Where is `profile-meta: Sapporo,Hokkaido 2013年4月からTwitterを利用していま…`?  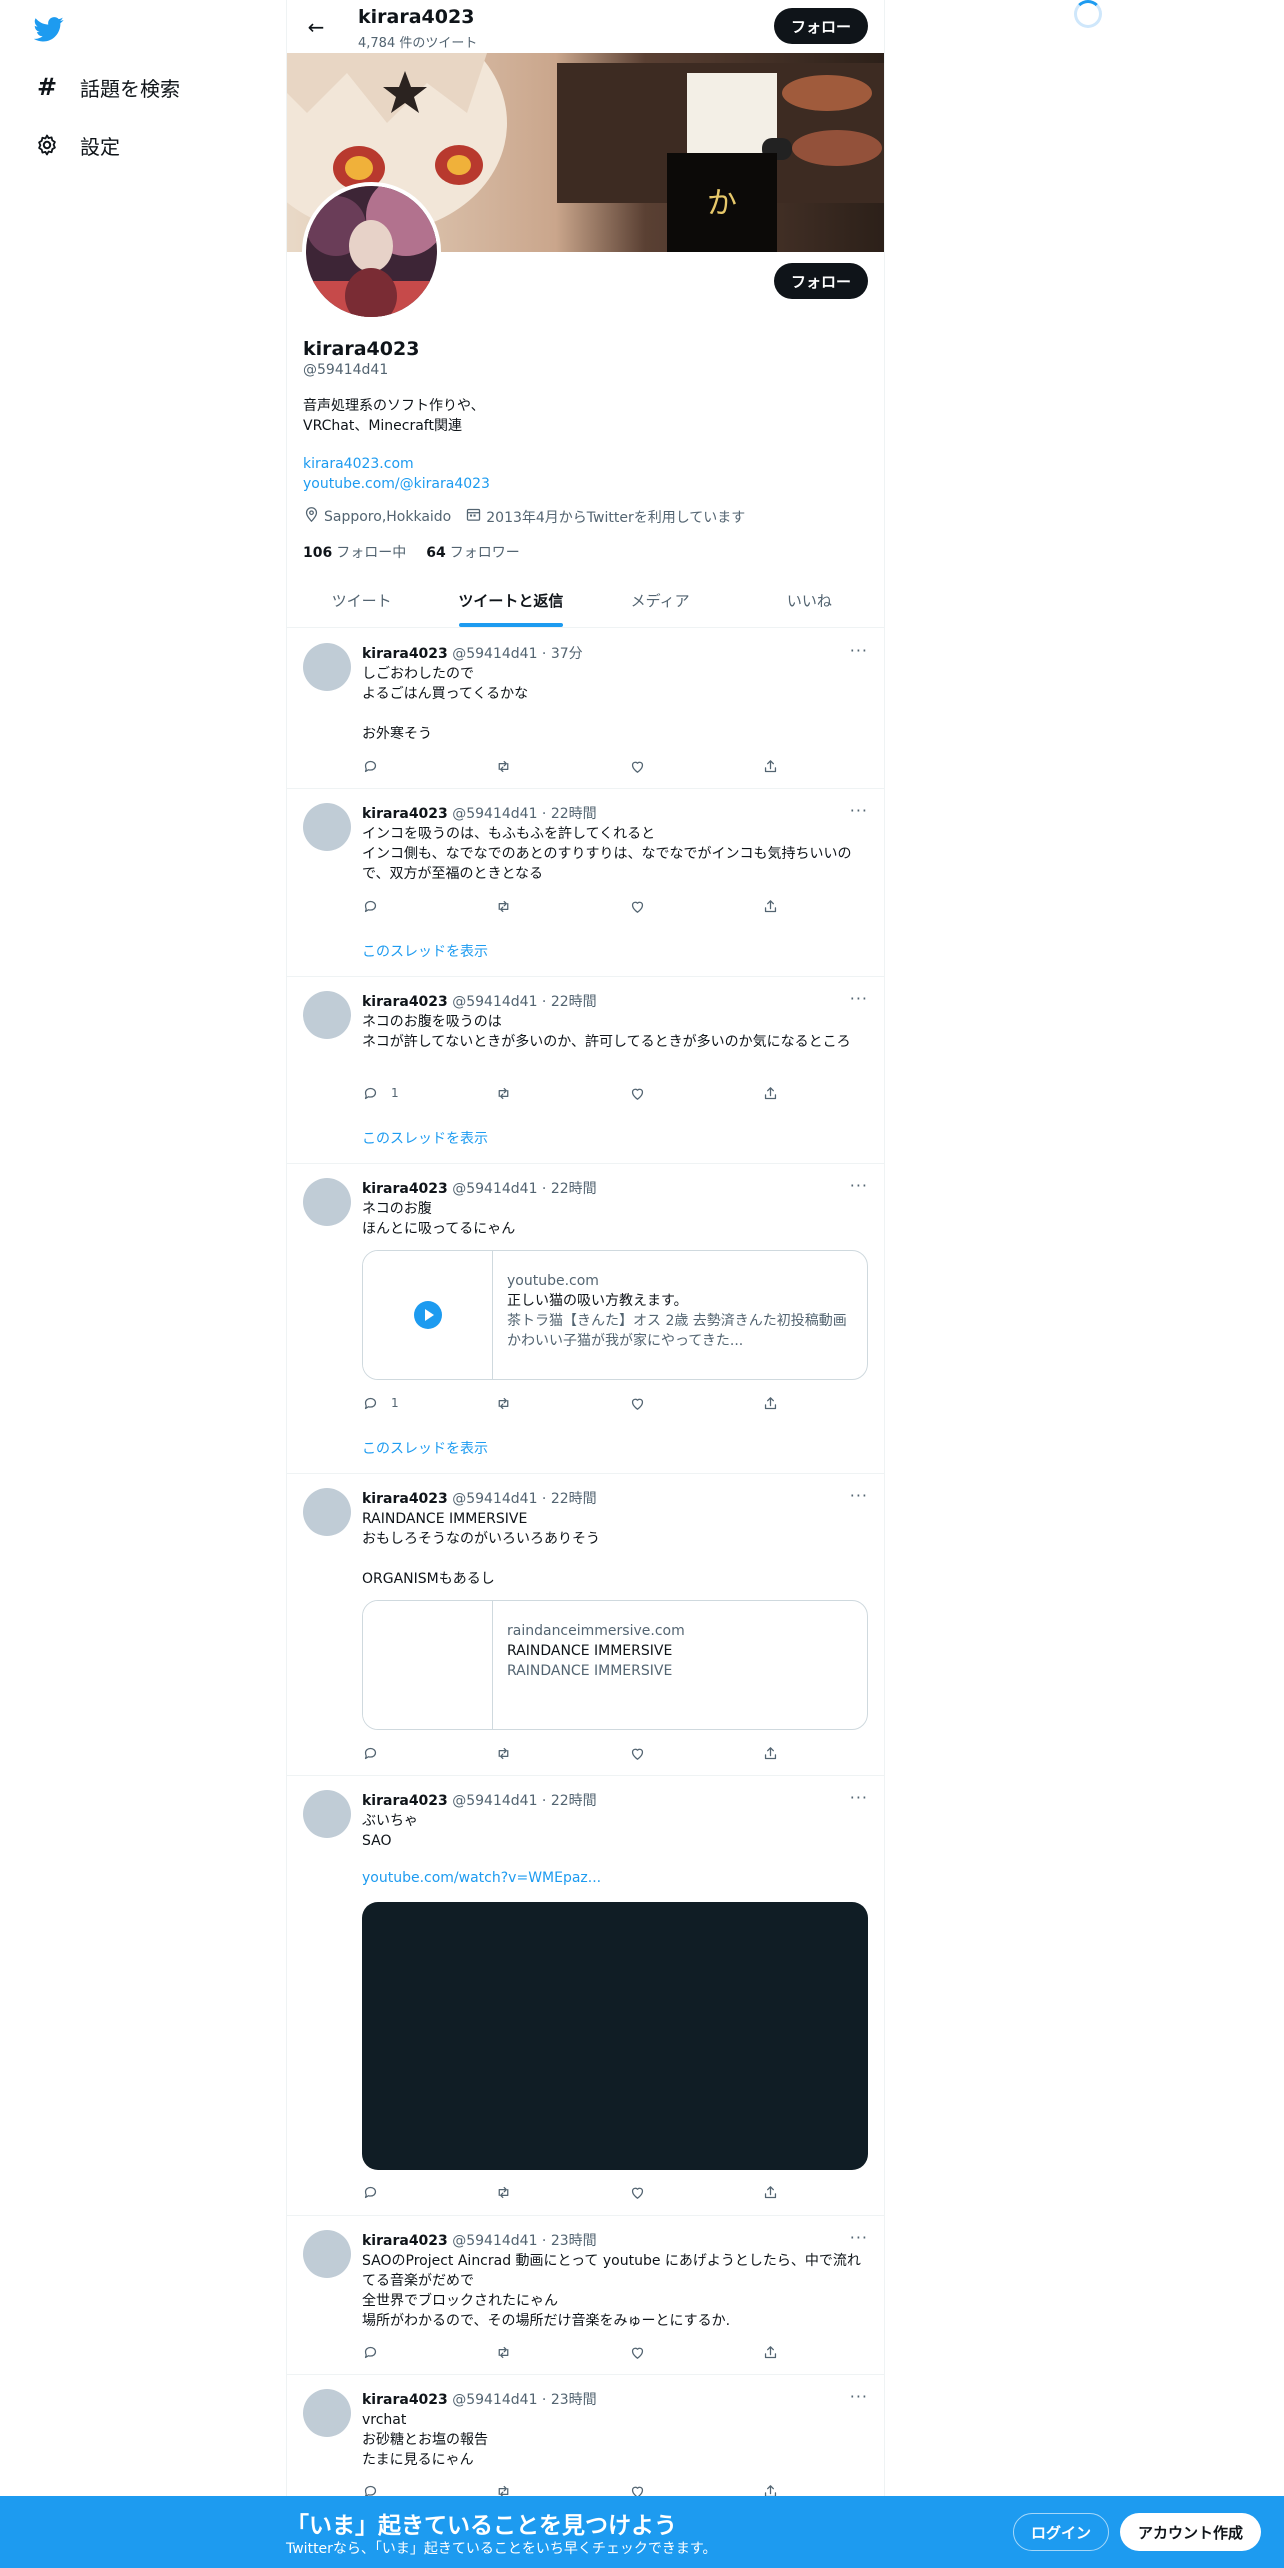 profile-meta: Sapporo,Hokkaido 2013年4月からTwitterを利用していま… is located at coordinates (531, 516).